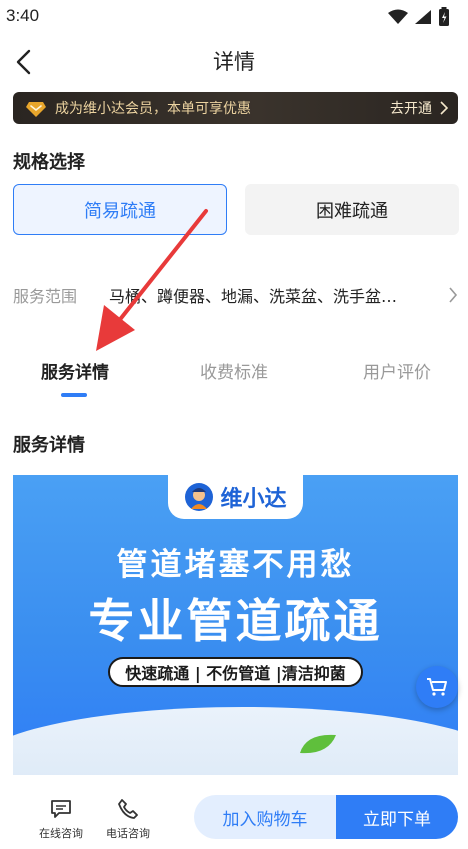 This screenshot has height=849, width=468. What do you see at coordinates (235, 621) in the screenshot?
I see `banner-main-text: 专业管道疏通` at bounding box center [235, 621].